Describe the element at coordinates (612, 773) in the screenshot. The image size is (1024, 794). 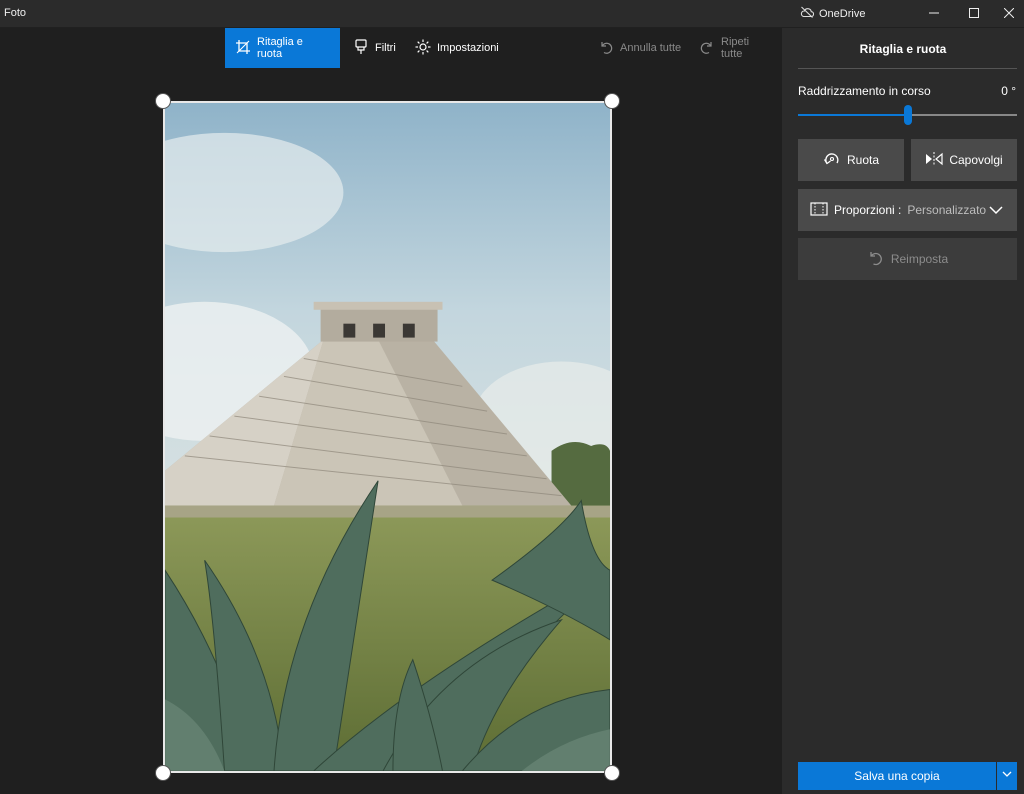
I see `crop-handle-bottom-right` at that location.